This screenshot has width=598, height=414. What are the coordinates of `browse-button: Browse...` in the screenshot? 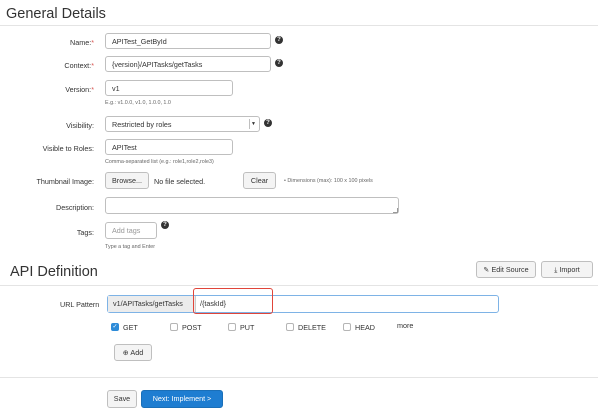 It's located at (127, 180).